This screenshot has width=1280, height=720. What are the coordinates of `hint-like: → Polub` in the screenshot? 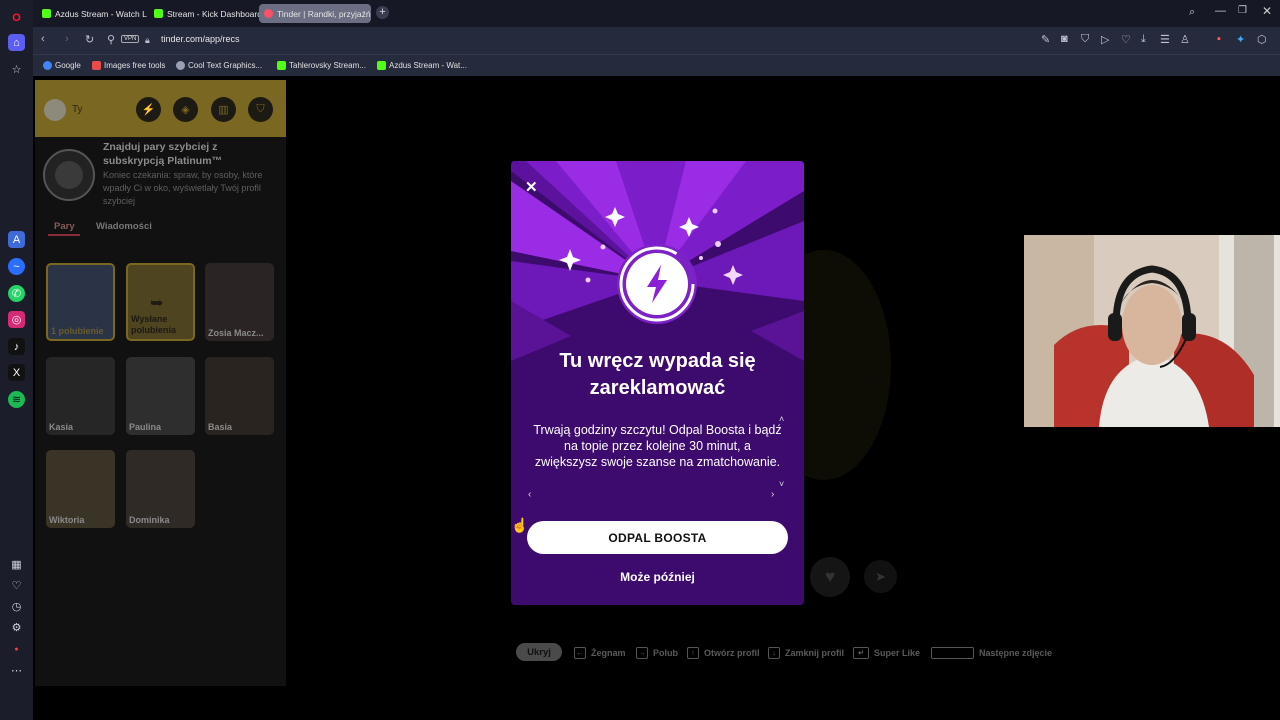 It's located at (657, 653).